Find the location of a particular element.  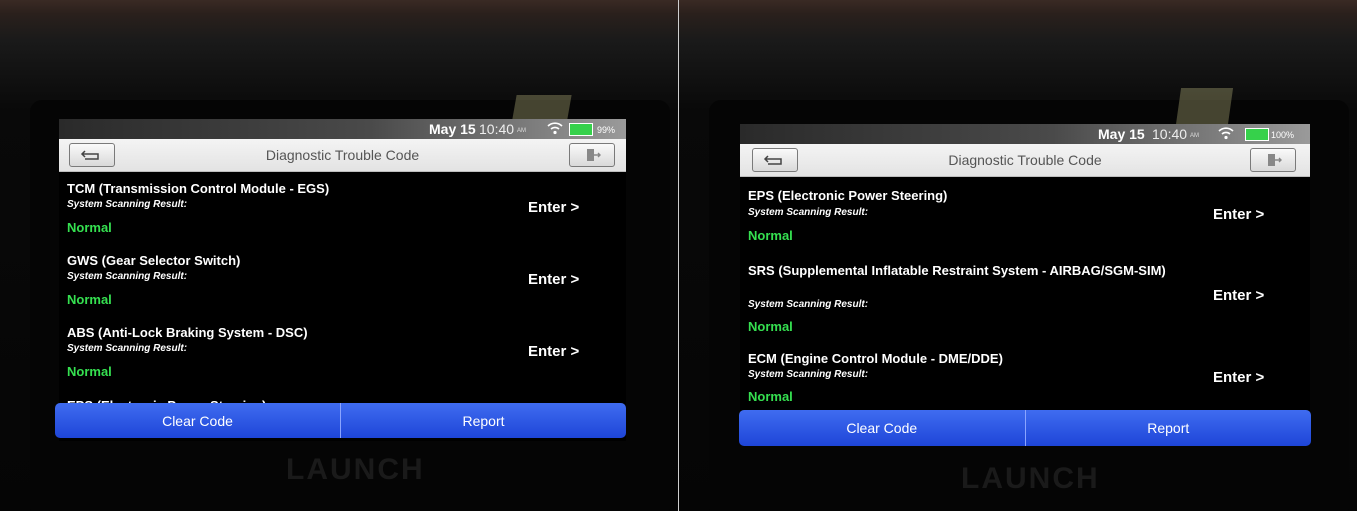

system-name: ECM (Engine Control Module - DME/DDE) is located at coordinates (875, 358).